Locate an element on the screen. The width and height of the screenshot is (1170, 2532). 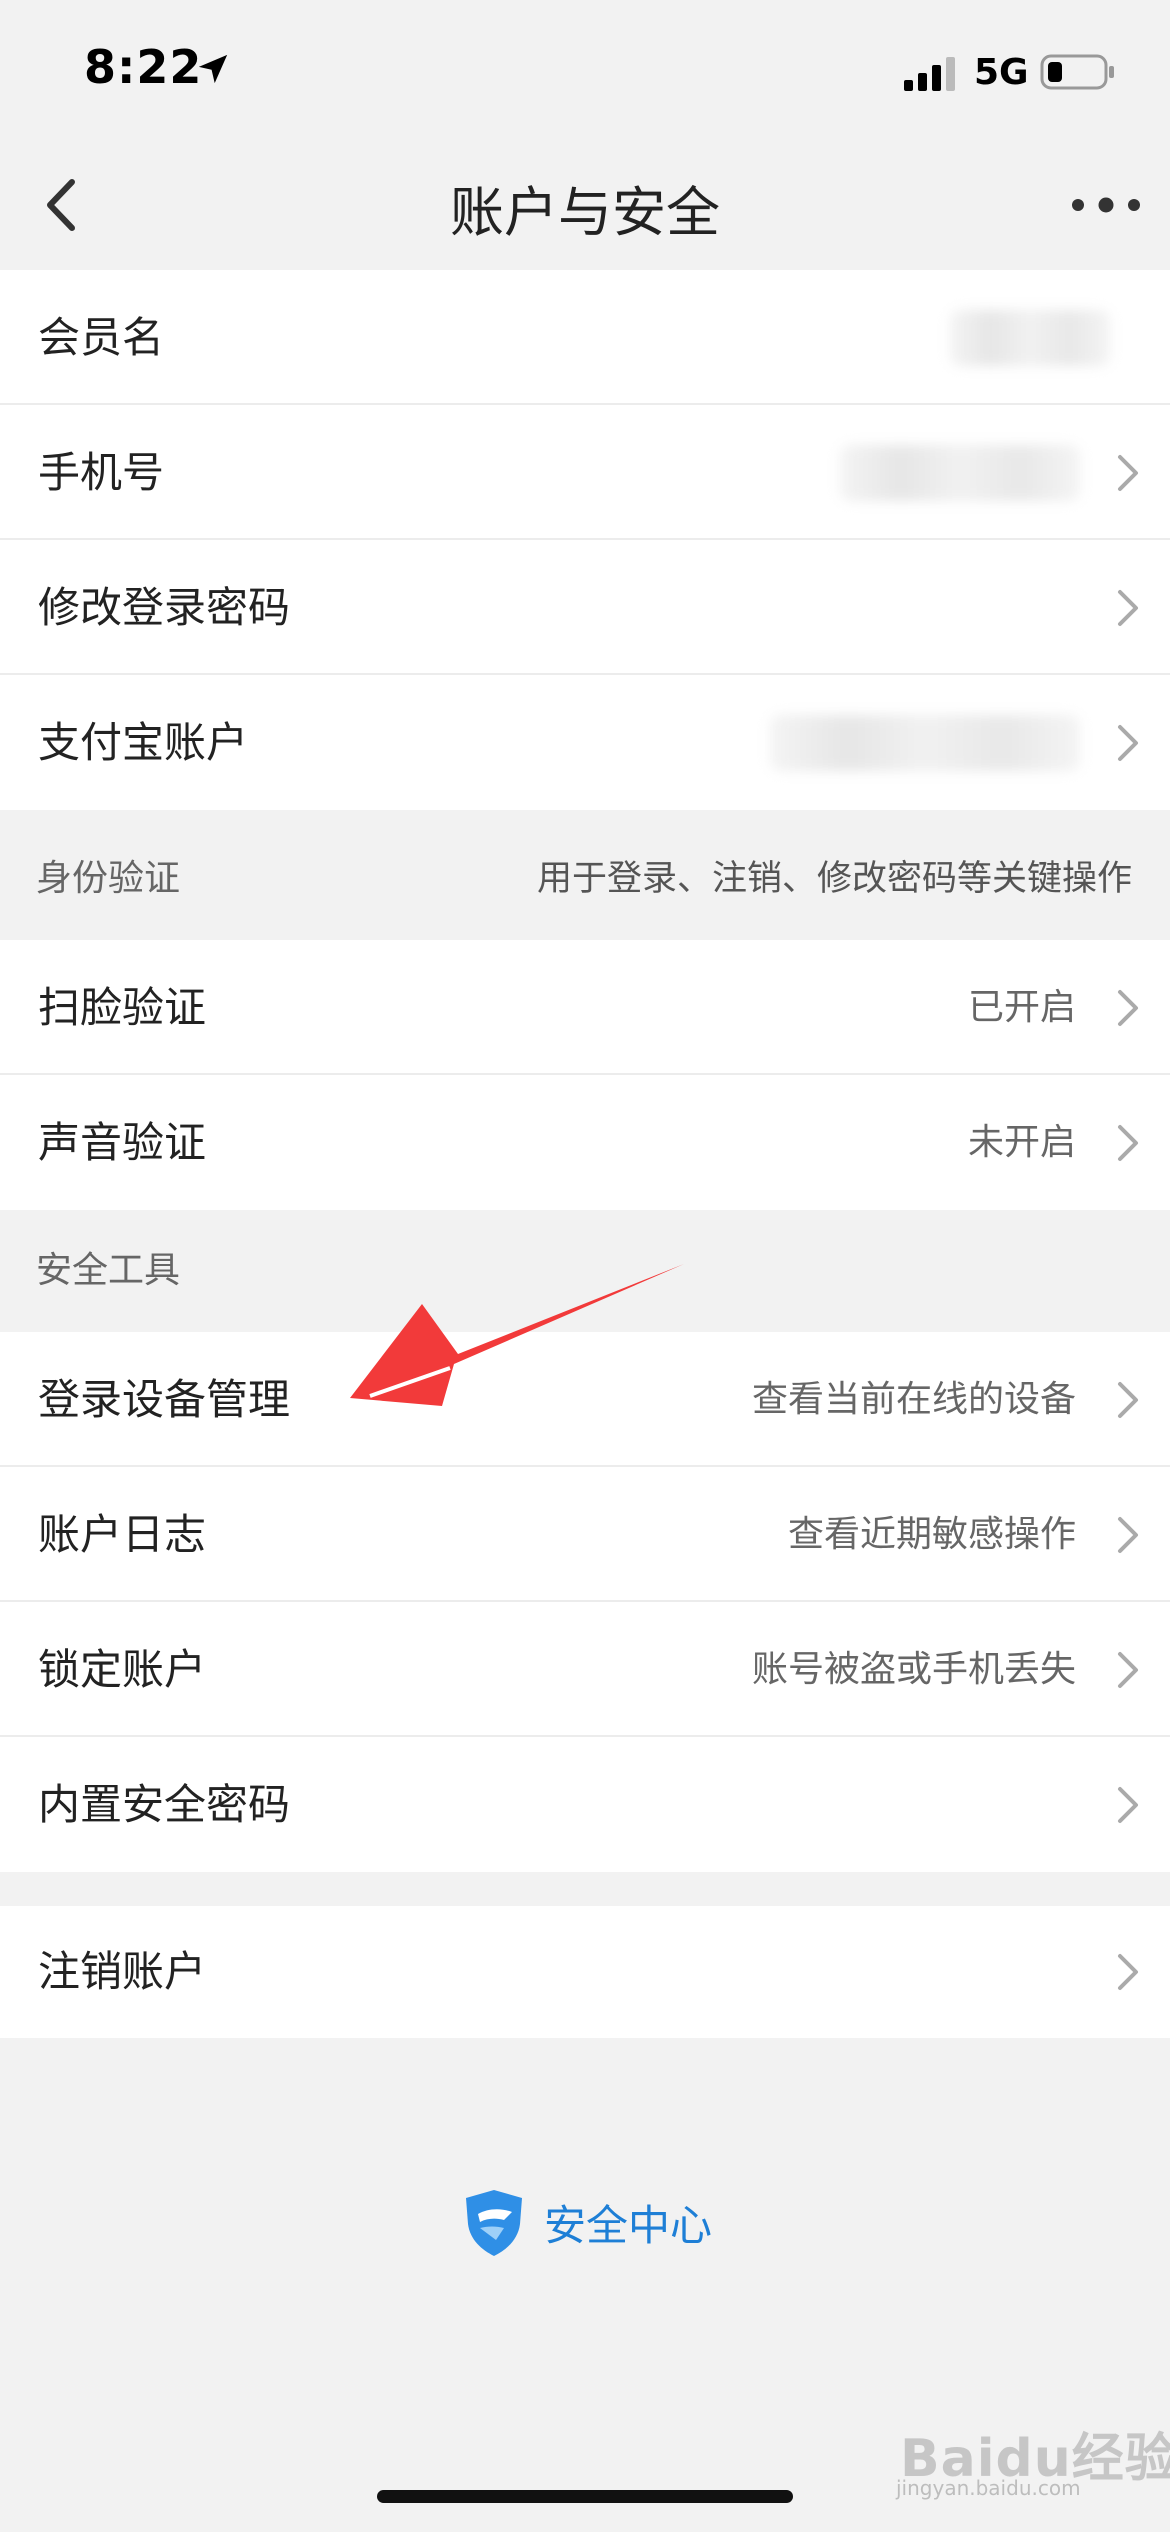
page-title: 账户与安全 is located at coordinates (585, 212).